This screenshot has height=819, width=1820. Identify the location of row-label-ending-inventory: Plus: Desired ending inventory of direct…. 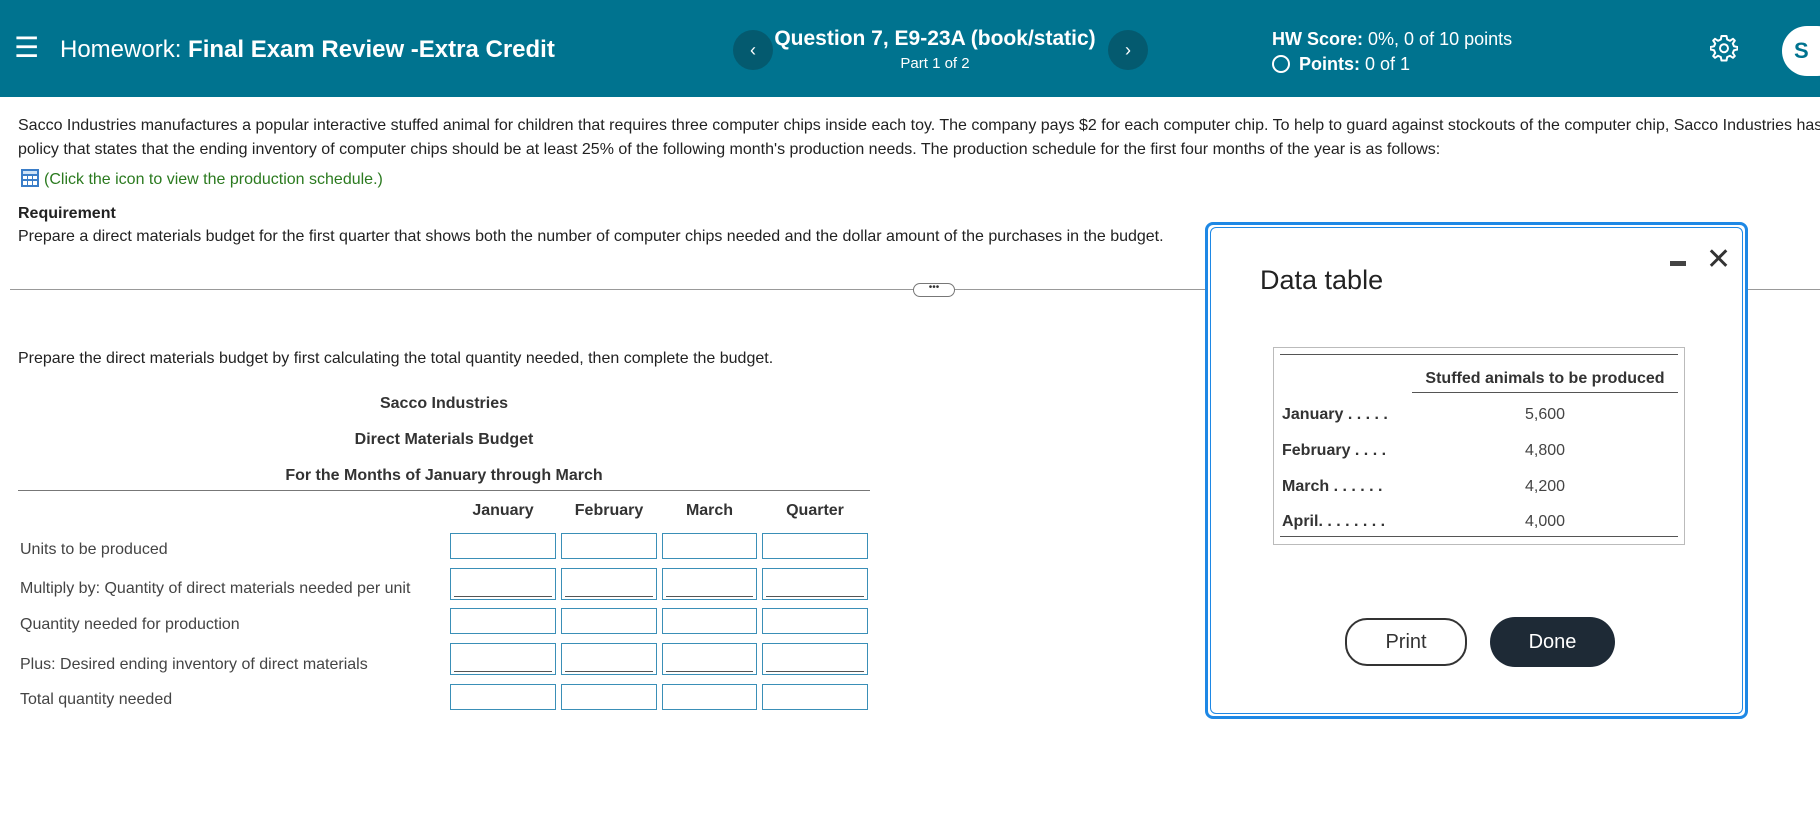
(194, 664).